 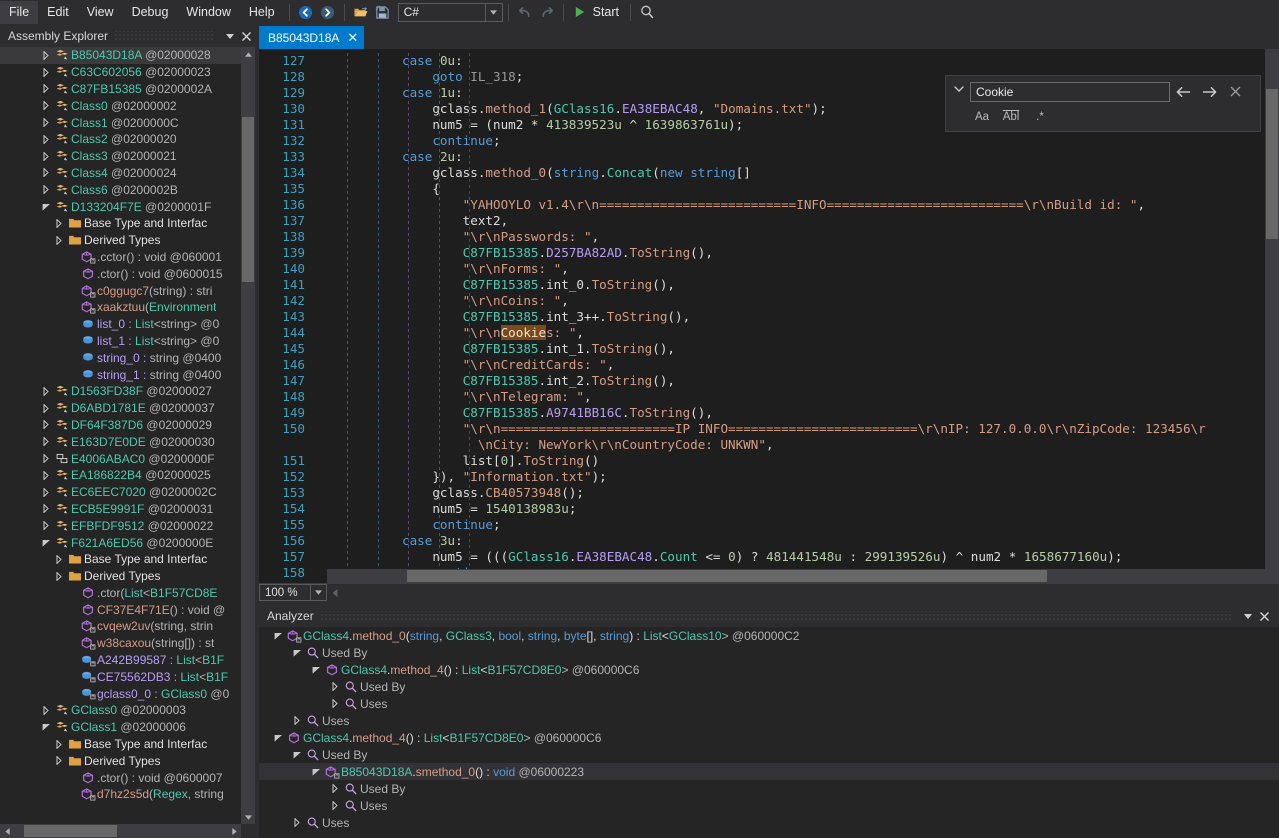 I want to click on analyzer-row: Used By, so click(x=769, y=754).